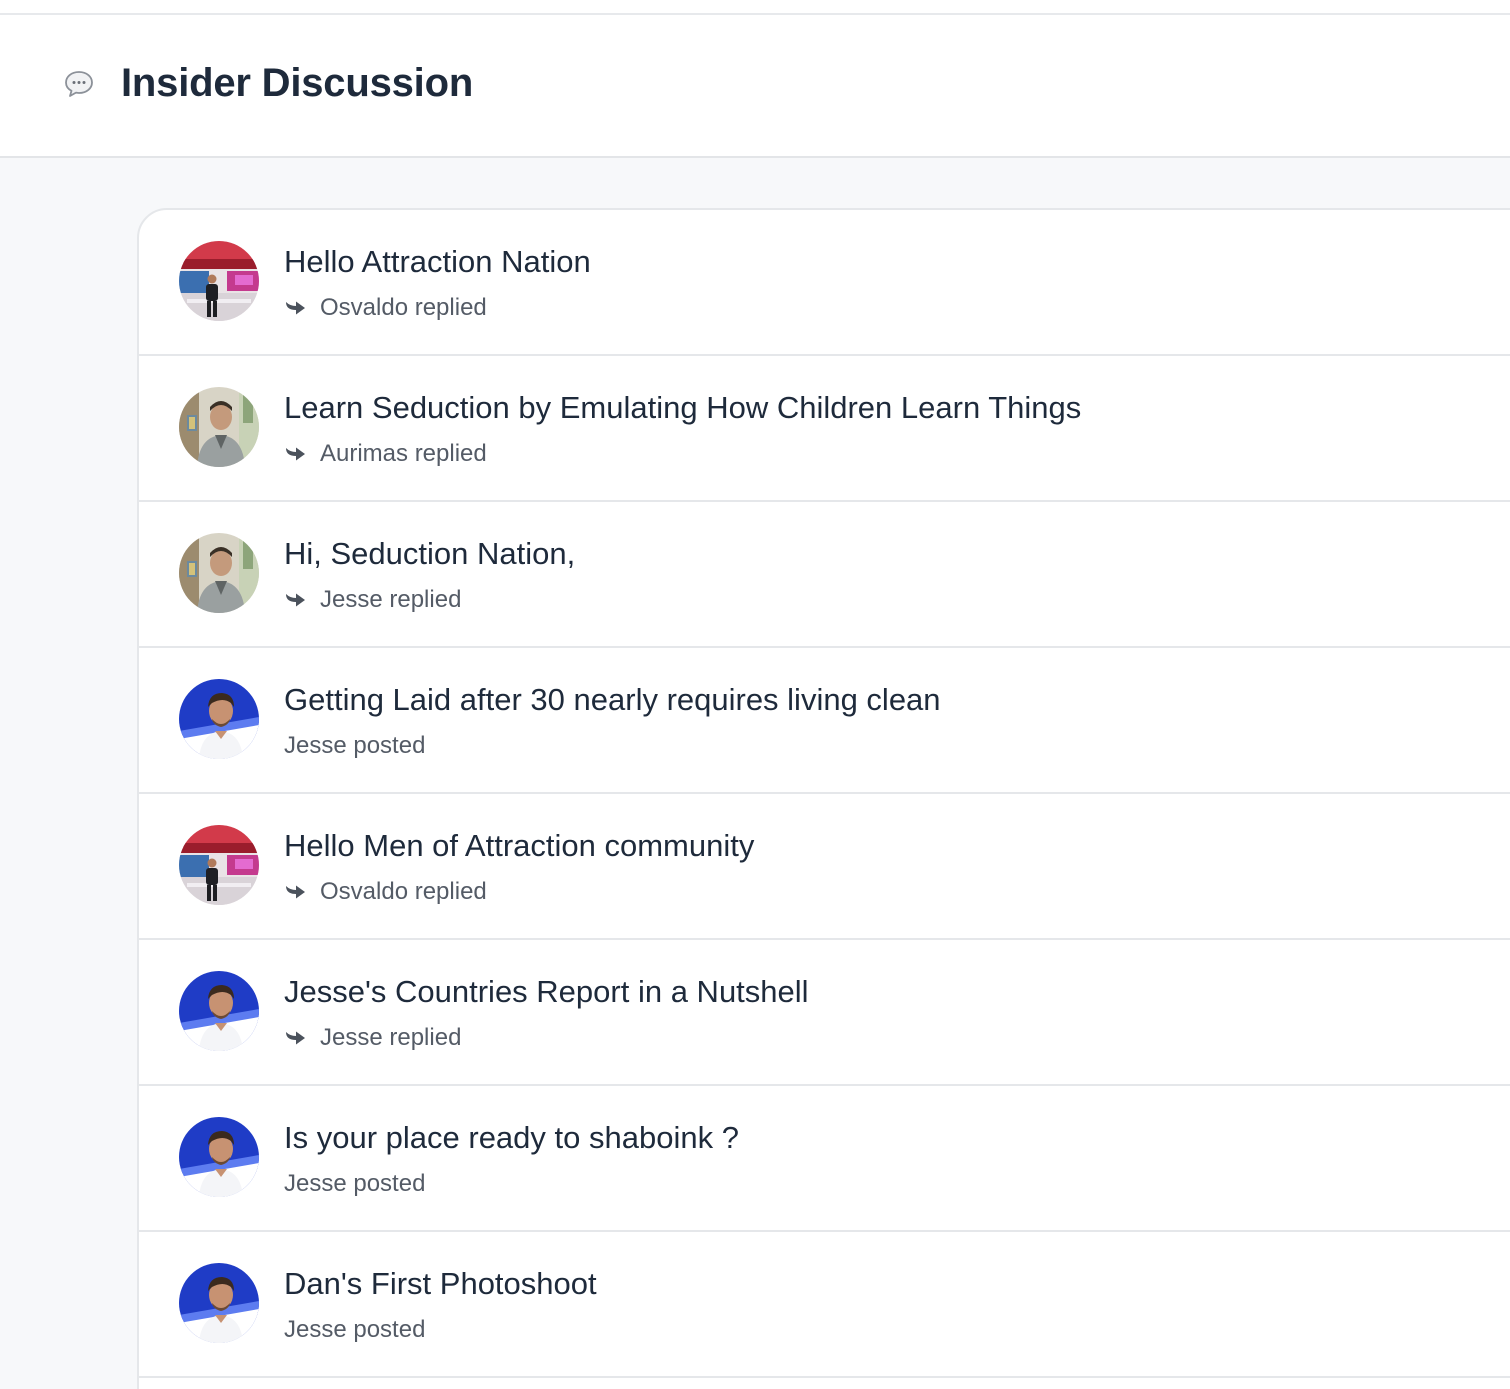 The height and width of the screenshot is (1389, 1510). I want to click on chat-bubble-icon, so click(79, 84).